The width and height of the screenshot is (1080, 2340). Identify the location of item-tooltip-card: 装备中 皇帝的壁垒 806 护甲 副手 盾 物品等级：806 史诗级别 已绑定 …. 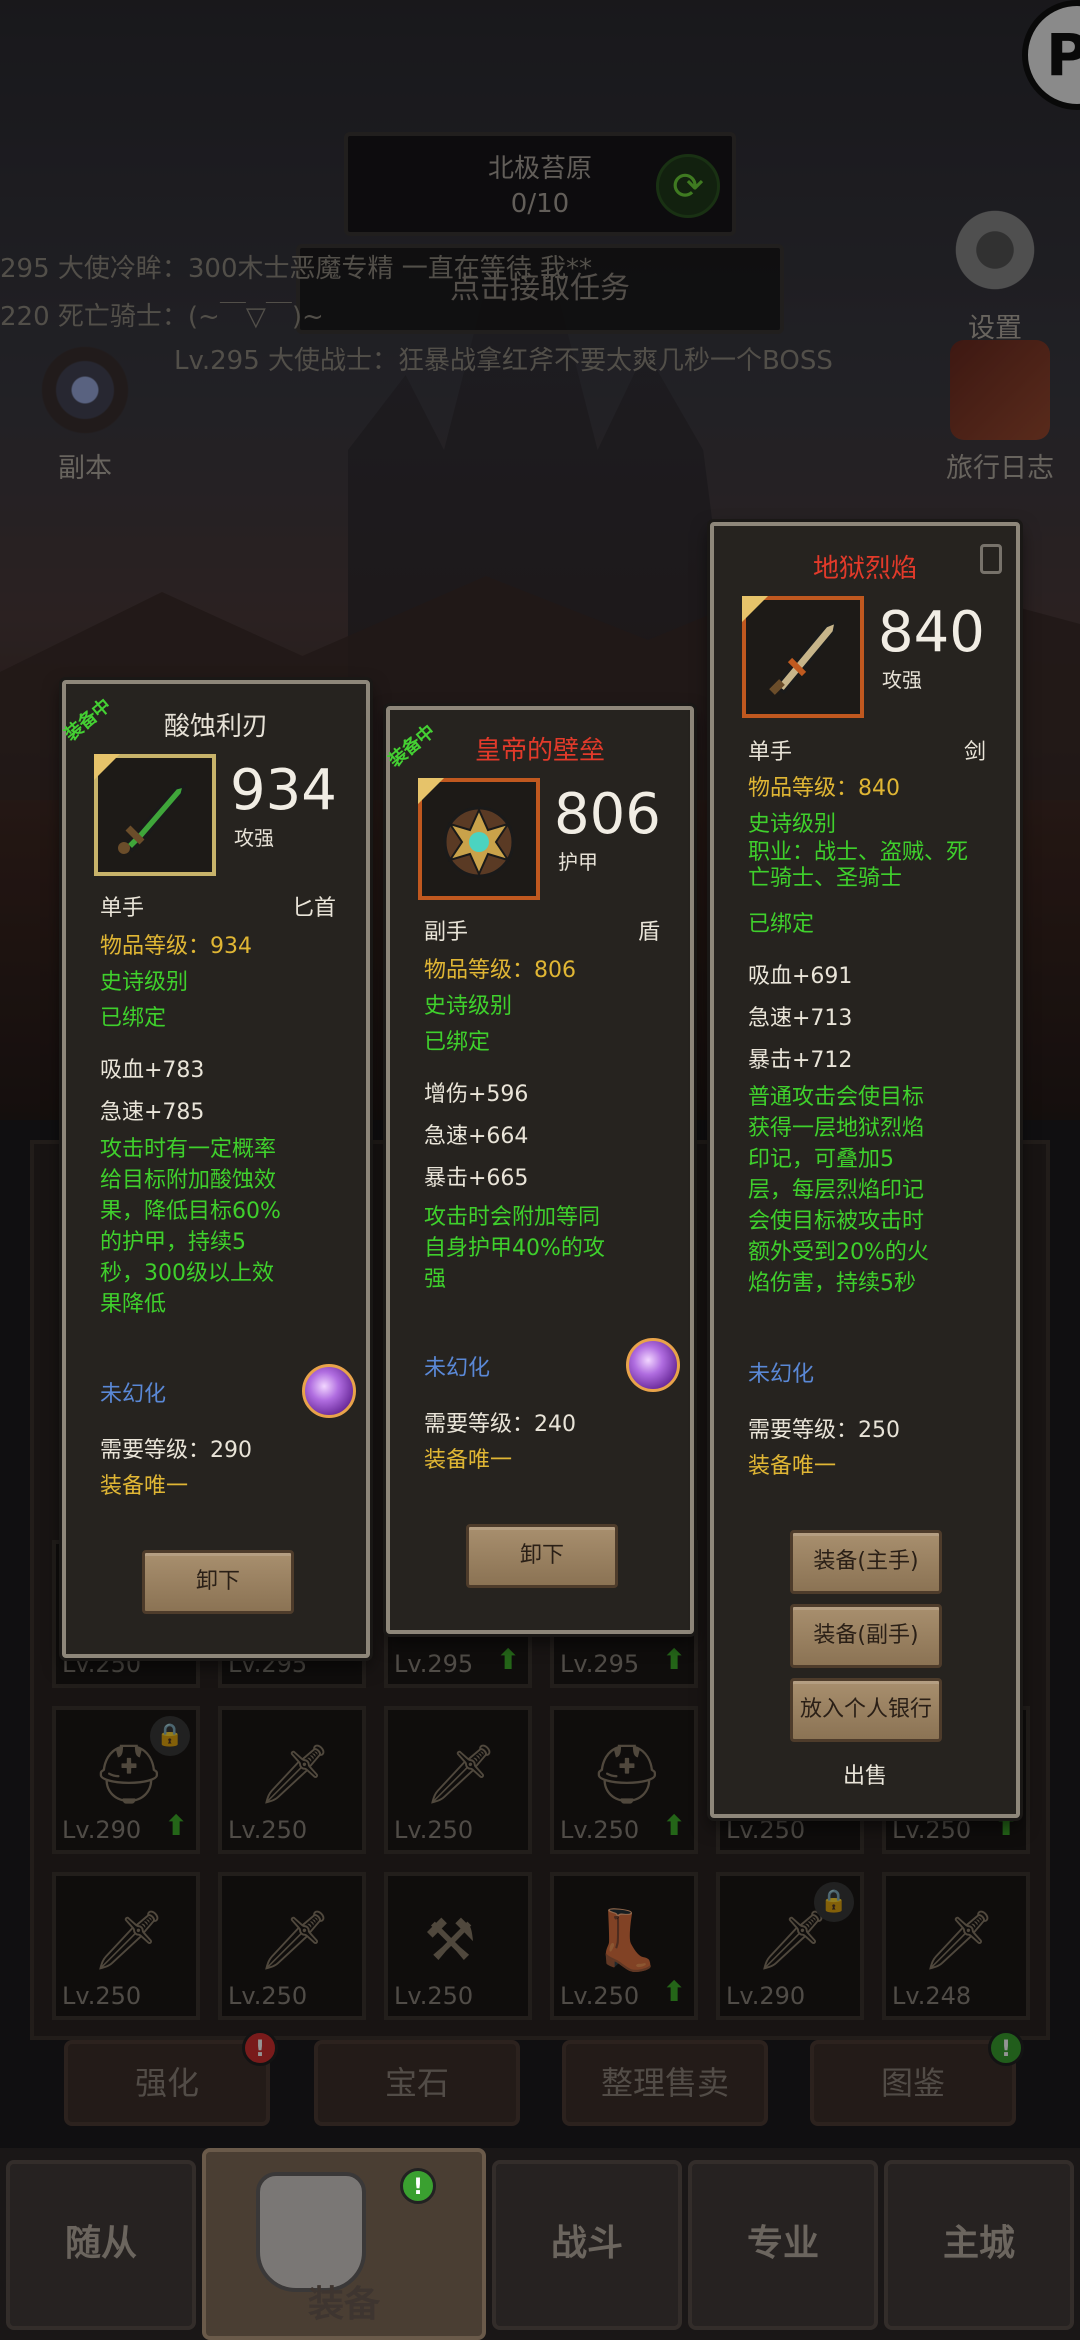
(539, 1170).